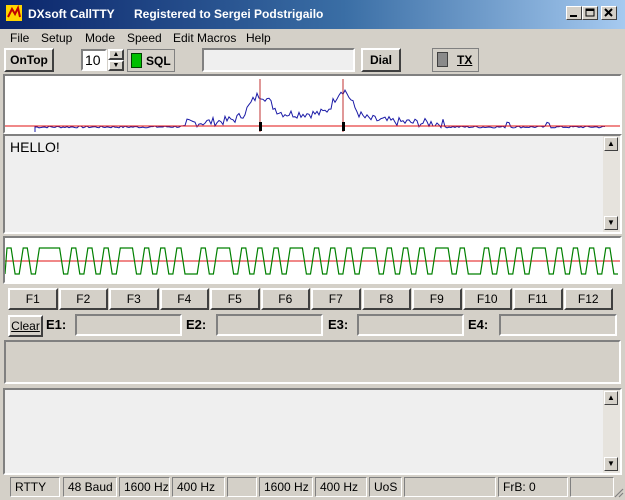  What do you see at coordinates (158, 61) in the screenshot?
I see `sql-label: SQL` at bounding box center [158, 61].